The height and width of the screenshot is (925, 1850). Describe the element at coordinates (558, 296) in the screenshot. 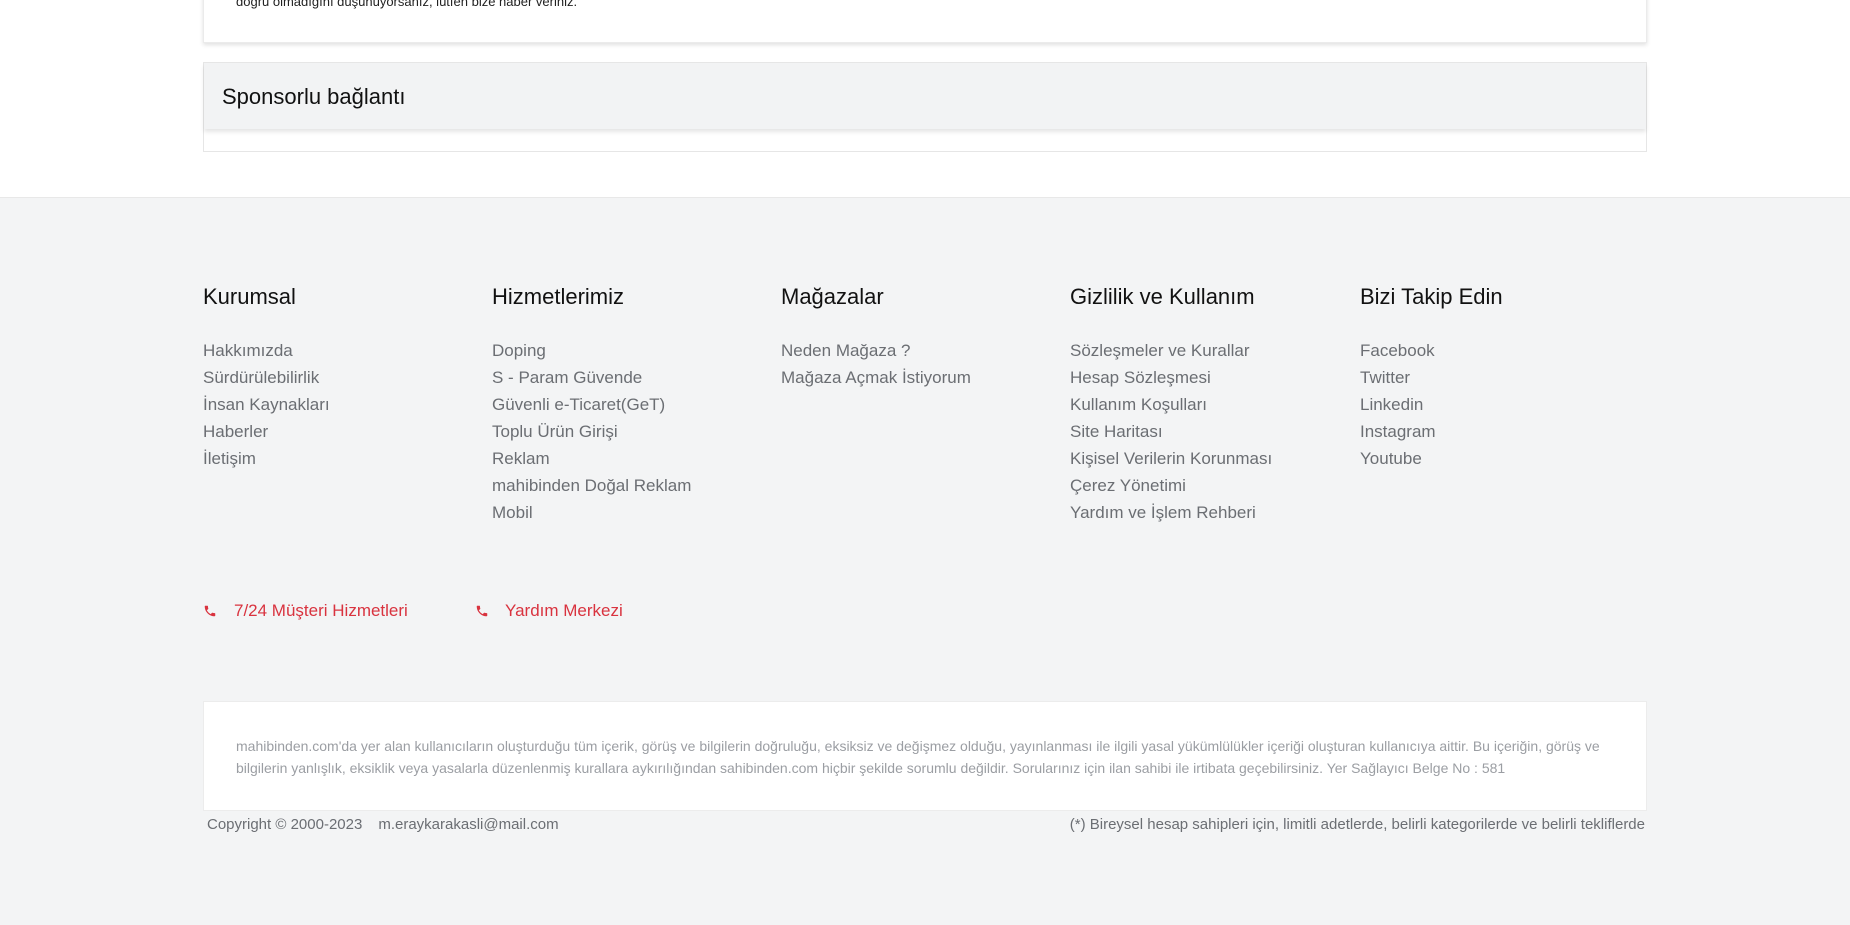

I see `footer-column-title: Hizmetlerimiz` at that location.